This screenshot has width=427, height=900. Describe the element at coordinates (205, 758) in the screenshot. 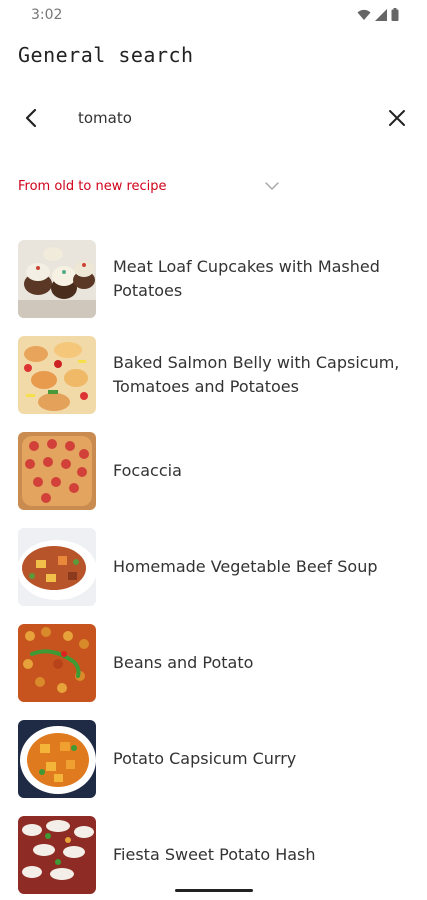

I see `recipe-title: Potato Capsicum Curry` at that location.